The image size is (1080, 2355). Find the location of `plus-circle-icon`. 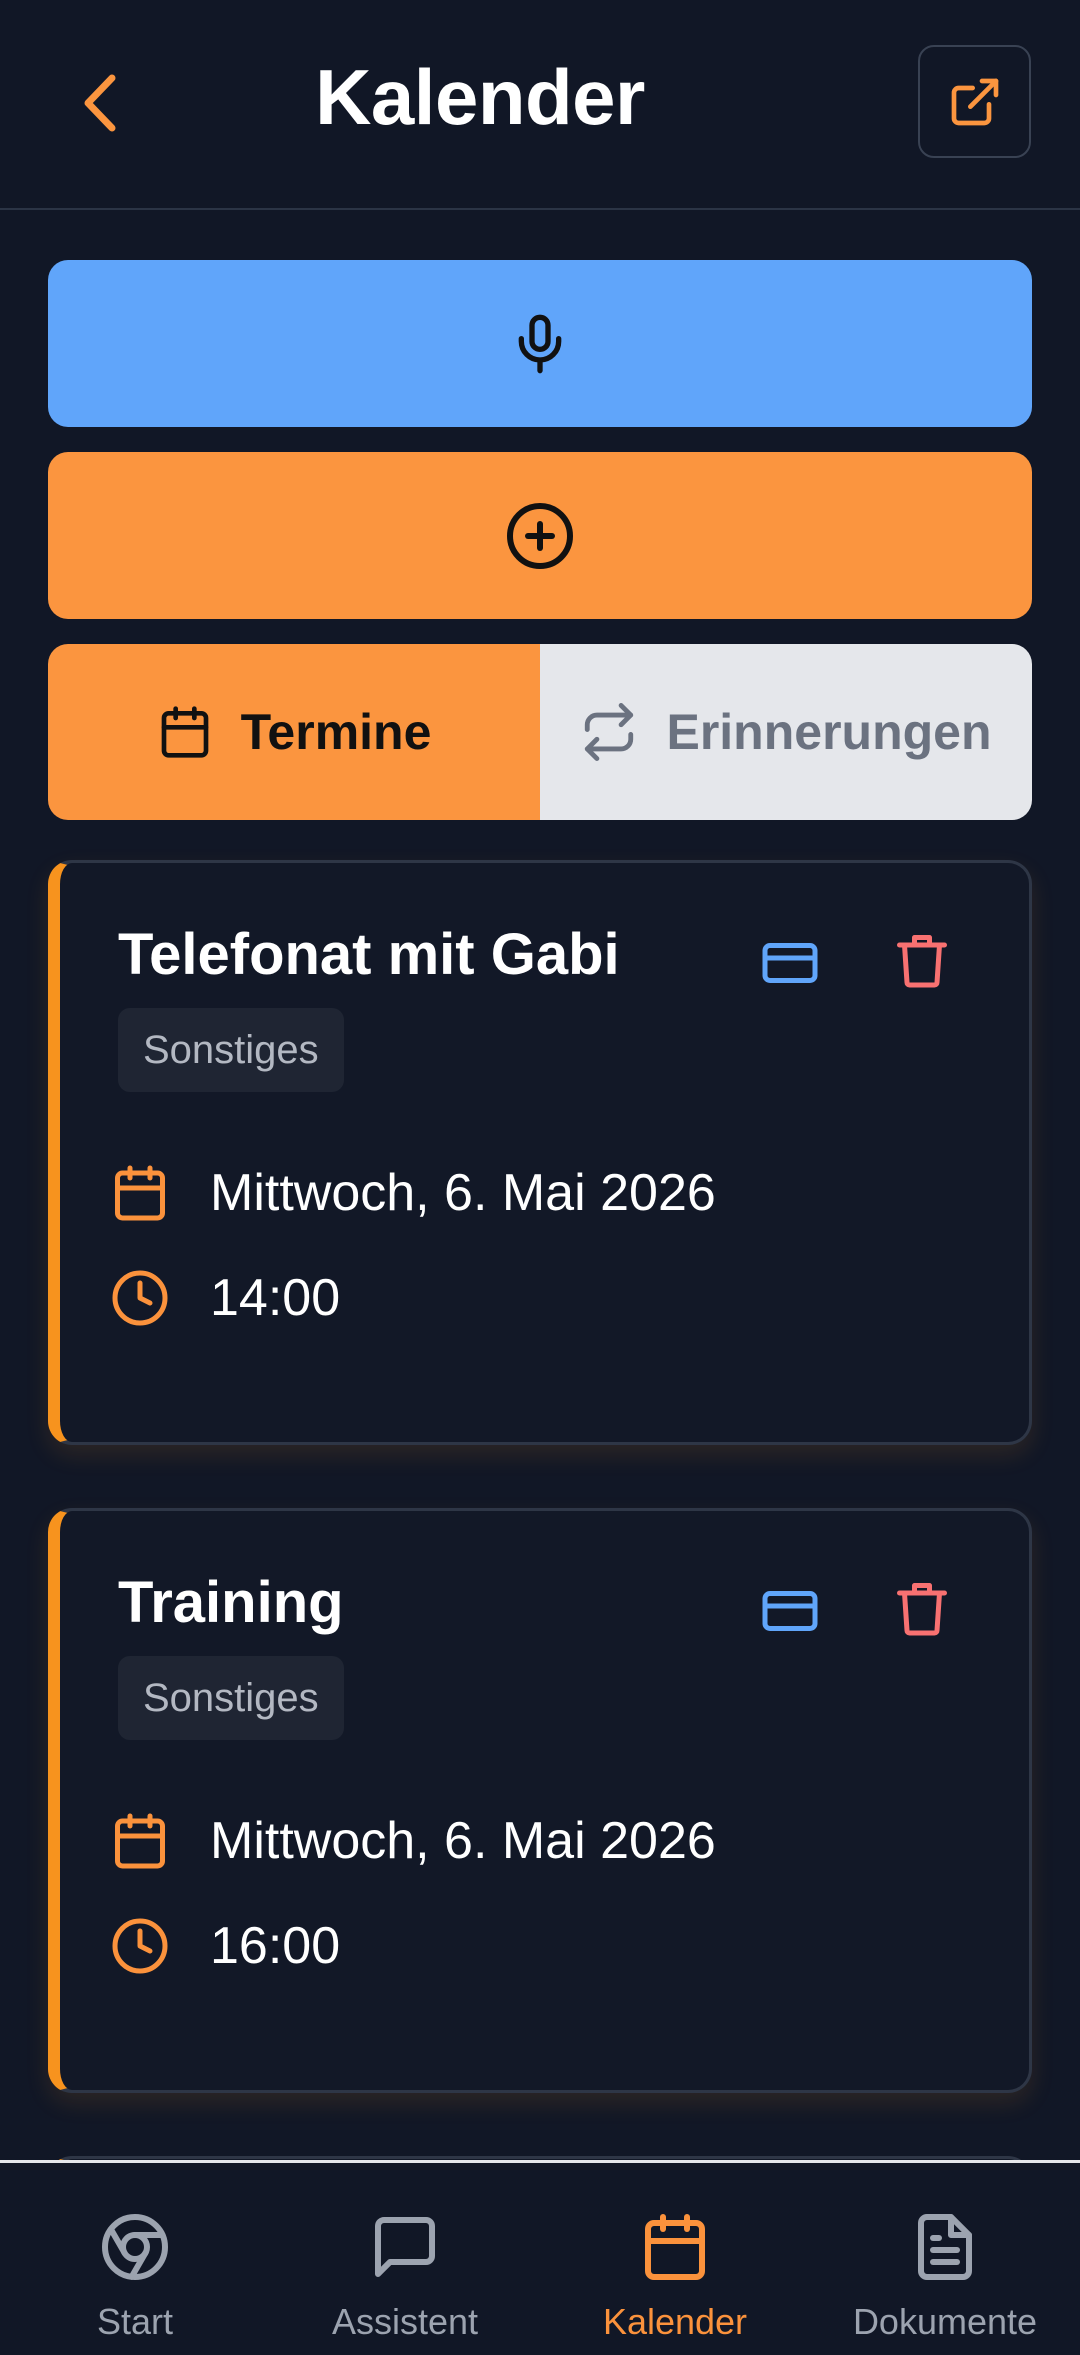

plus-circle-icon is located at coordinates (540, 535).